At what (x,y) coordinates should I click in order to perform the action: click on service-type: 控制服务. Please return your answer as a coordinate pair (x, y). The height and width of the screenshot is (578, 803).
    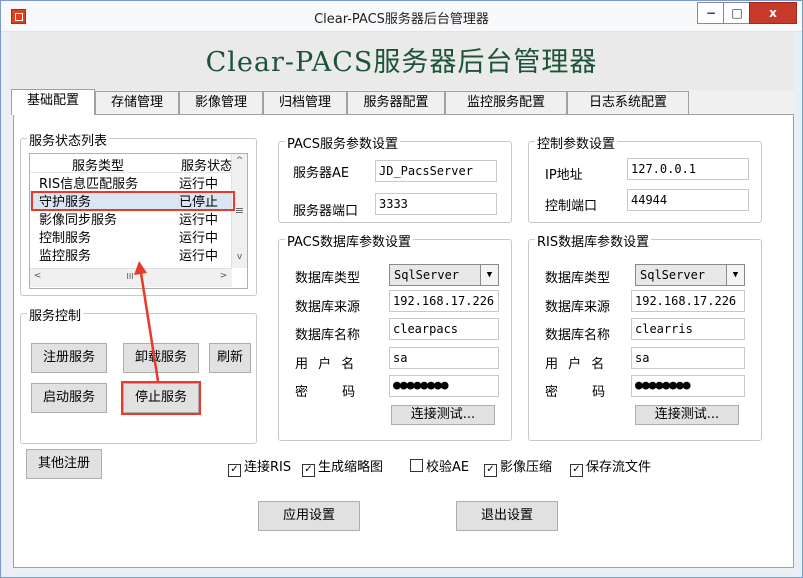
    Looking at the image, I should click on (65, 238).